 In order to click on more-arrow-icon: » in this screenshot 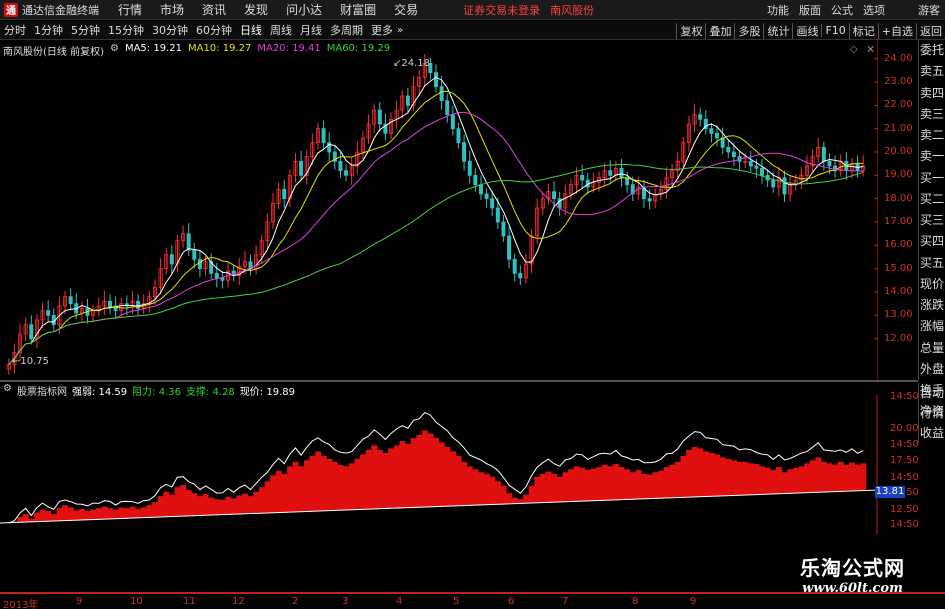, I will do `click(400, 30)`.